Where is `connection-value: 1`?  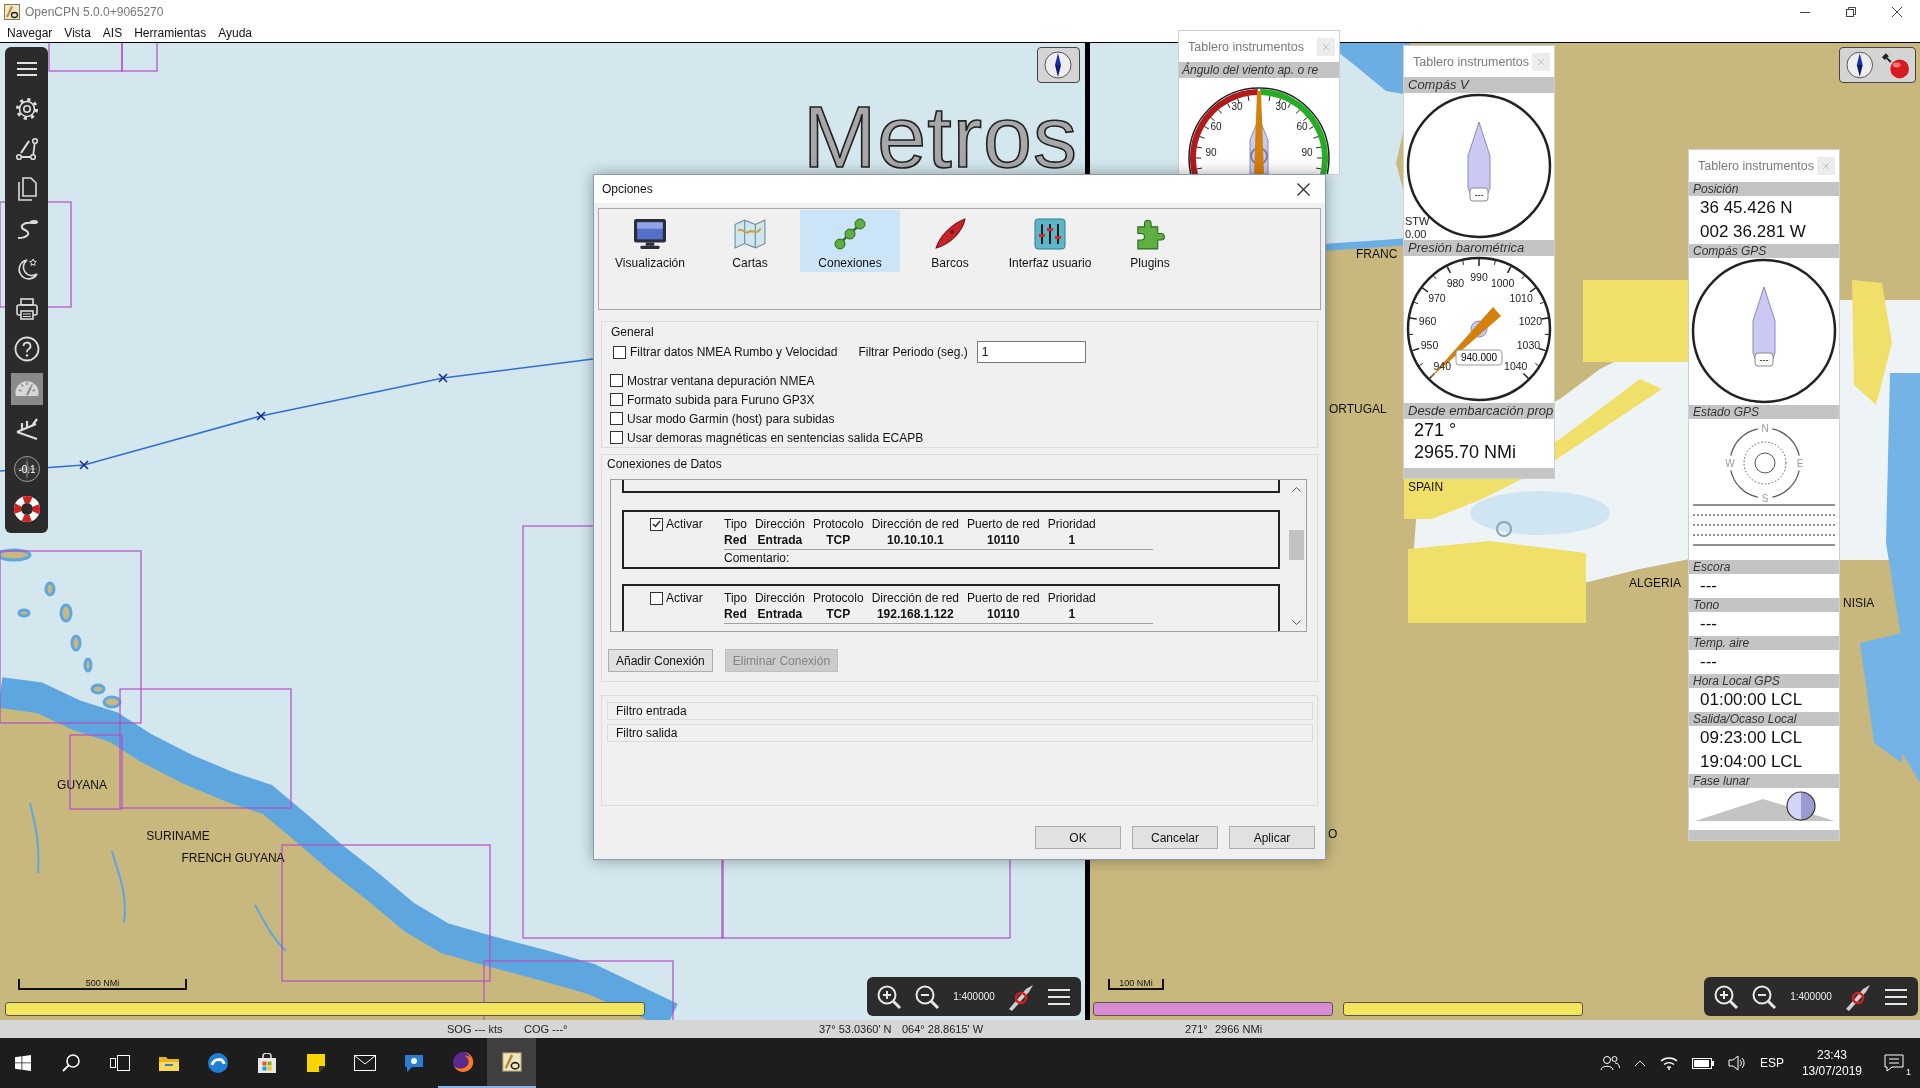 connection-value: 1 is located at coordinates (1072, 540).